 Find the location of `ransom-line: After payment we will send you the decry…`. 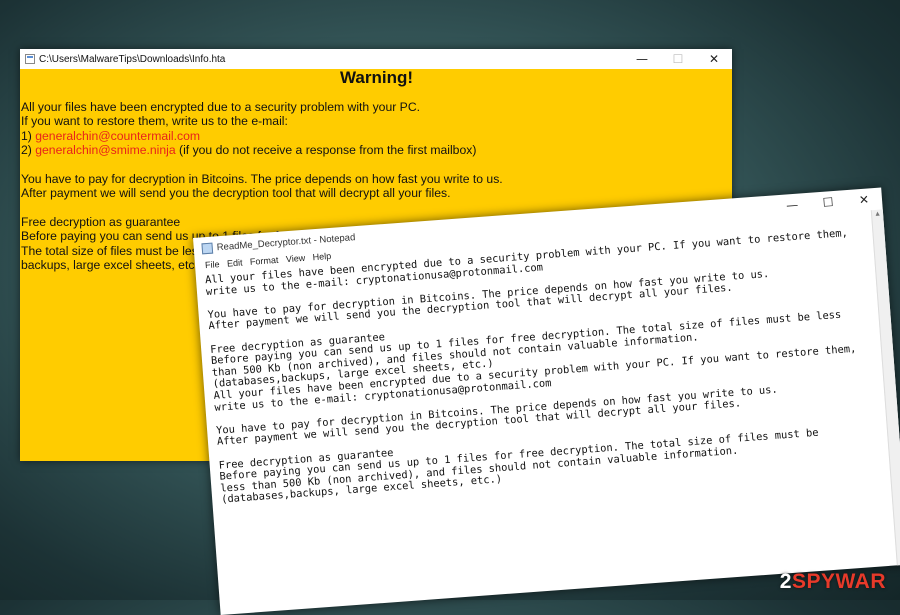

ransom-line: After payment we will send you the decry… is located at coordinates (236, 193).